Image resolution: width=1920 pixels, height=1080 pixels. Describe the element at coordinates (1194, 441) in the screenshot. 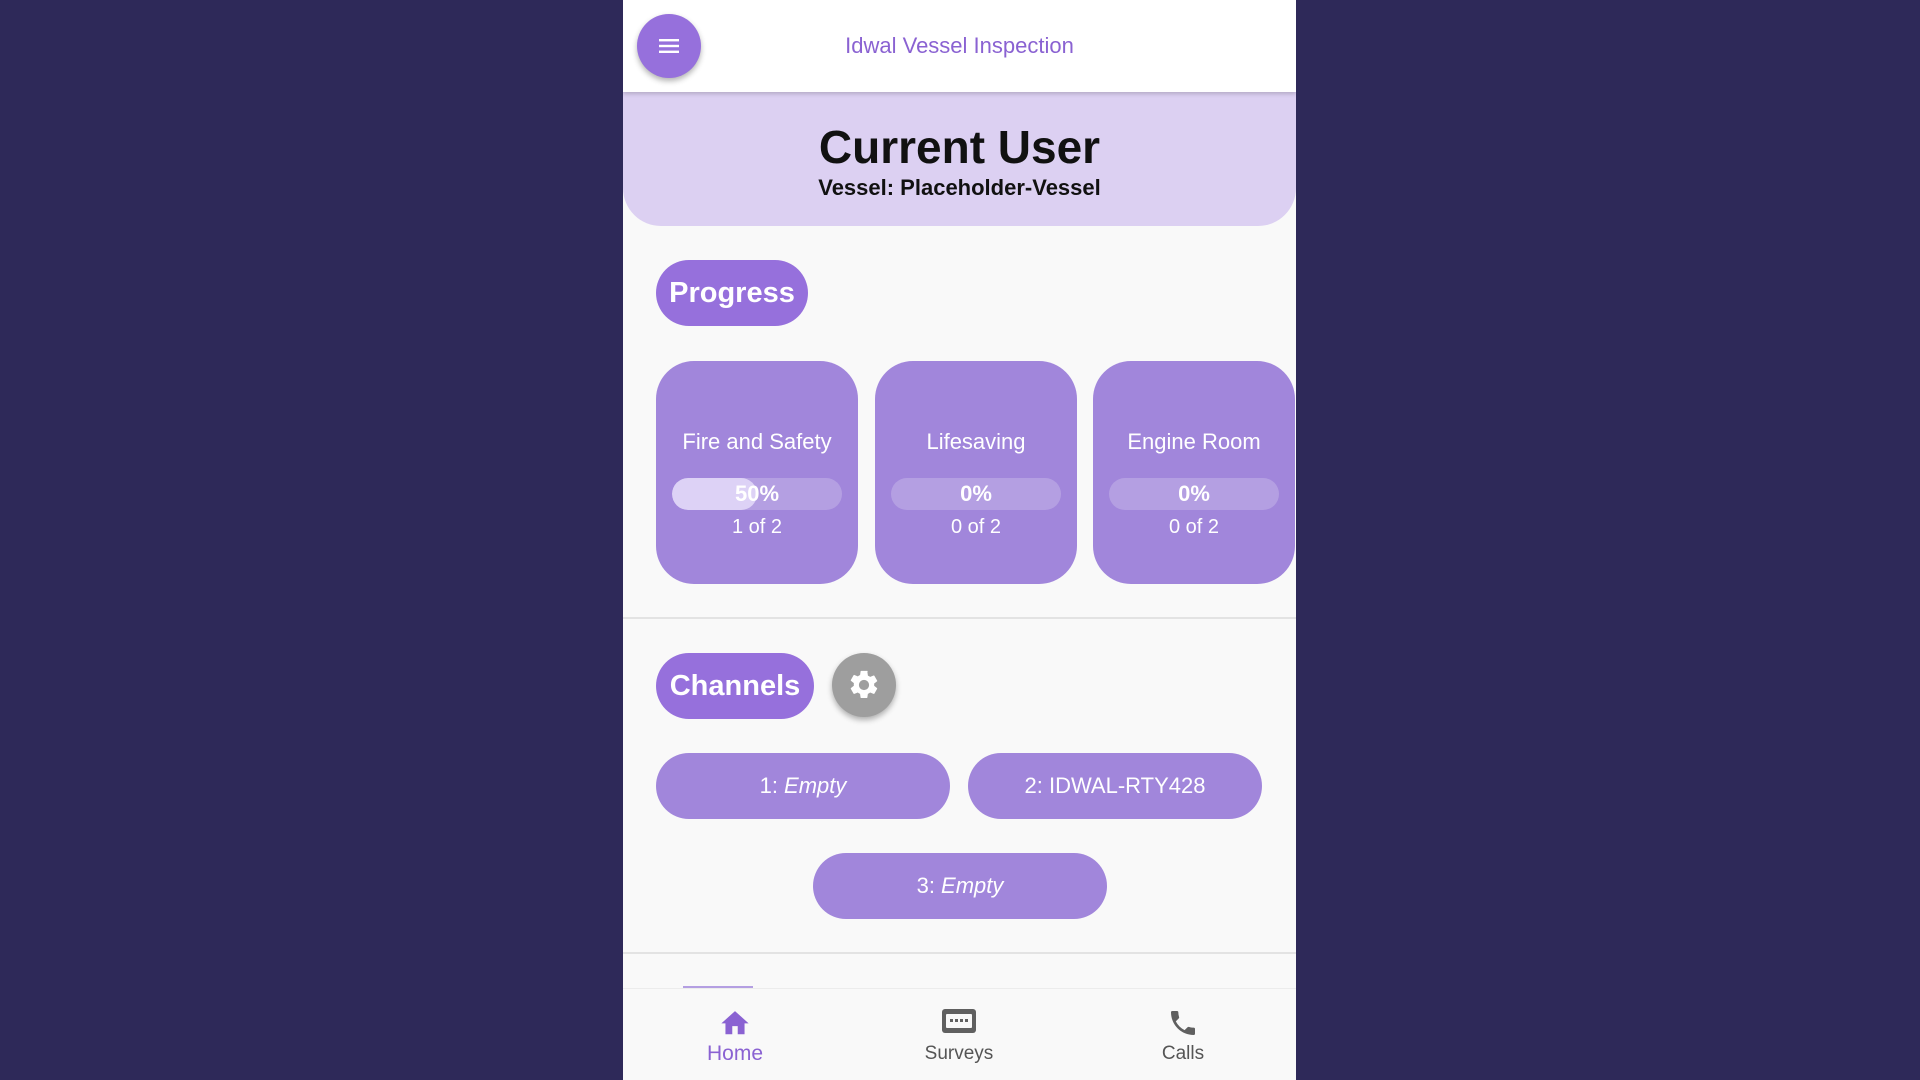

I see `card-title: Engine Room` at that location.